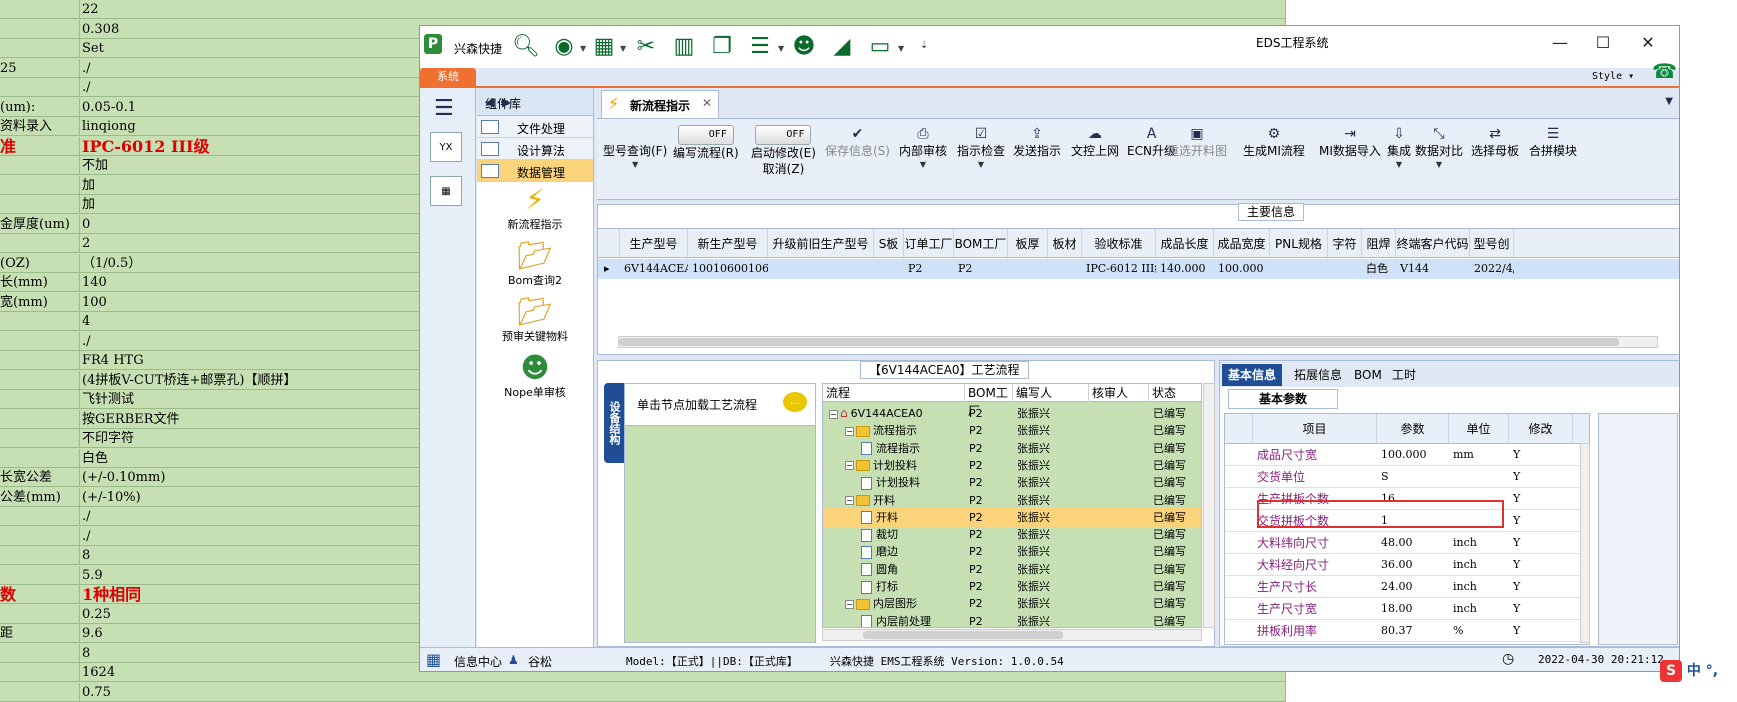 The height and width of the screenshot is (702, 1737). What do you see at coordinates (915, 534) in the screenshot?
I see `tree-node: 裁切` at bounding box center [915, 534].